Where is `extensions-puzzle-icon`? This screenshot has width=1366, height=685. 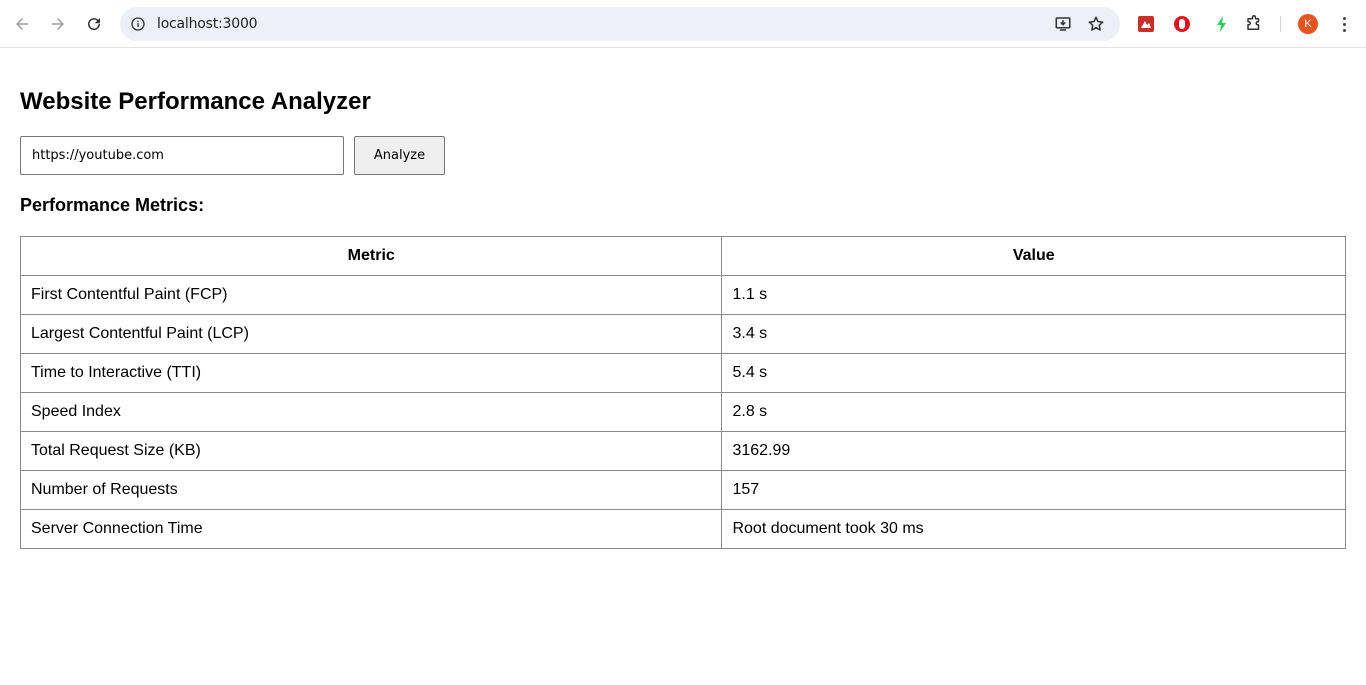 extensions-puzzle-icon is located at coordinates (1254, 24).